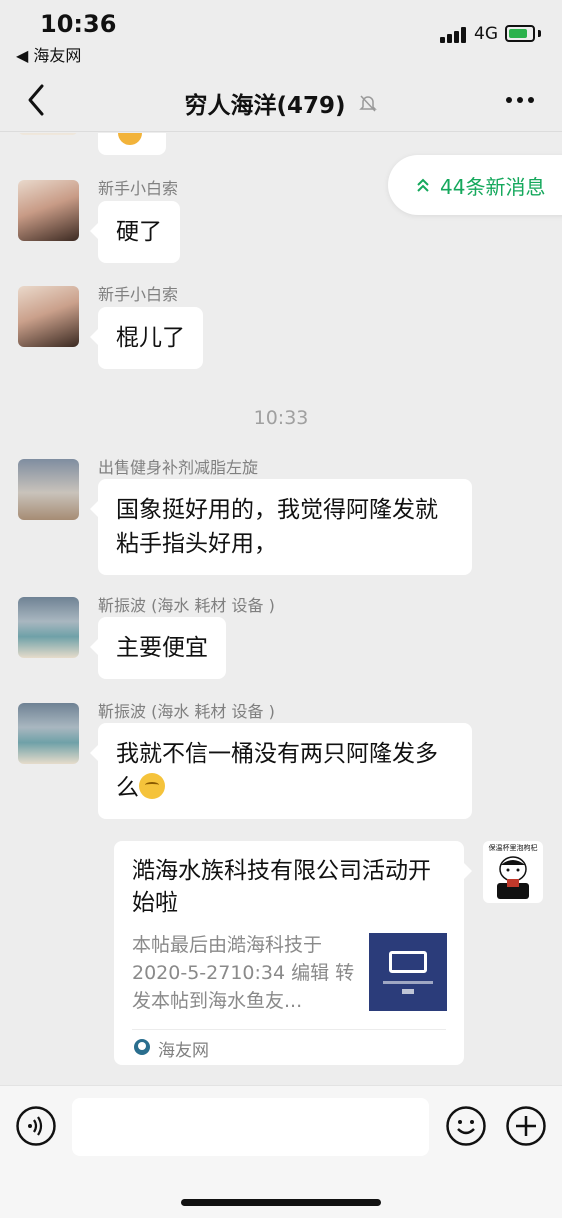 This screenshot has height=1218, width=562. I want to click on chat-title: 穷人海洋(479), so click(281, 103).